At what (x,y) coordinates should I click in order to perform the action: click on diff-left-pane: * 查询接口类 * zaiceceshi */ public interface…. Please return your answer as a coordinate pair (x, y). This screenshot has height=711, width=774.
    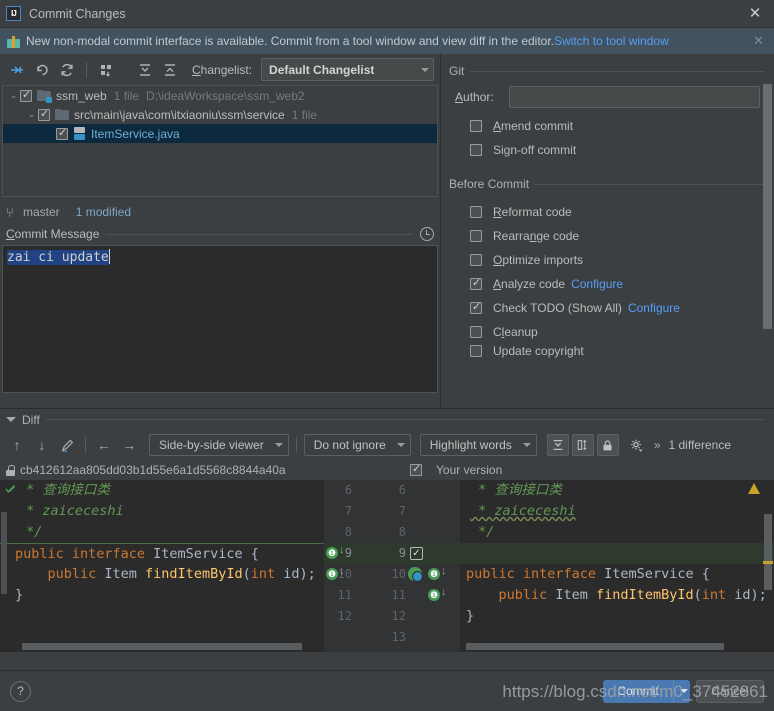
    Looking at the image, I should click on (162, 566).